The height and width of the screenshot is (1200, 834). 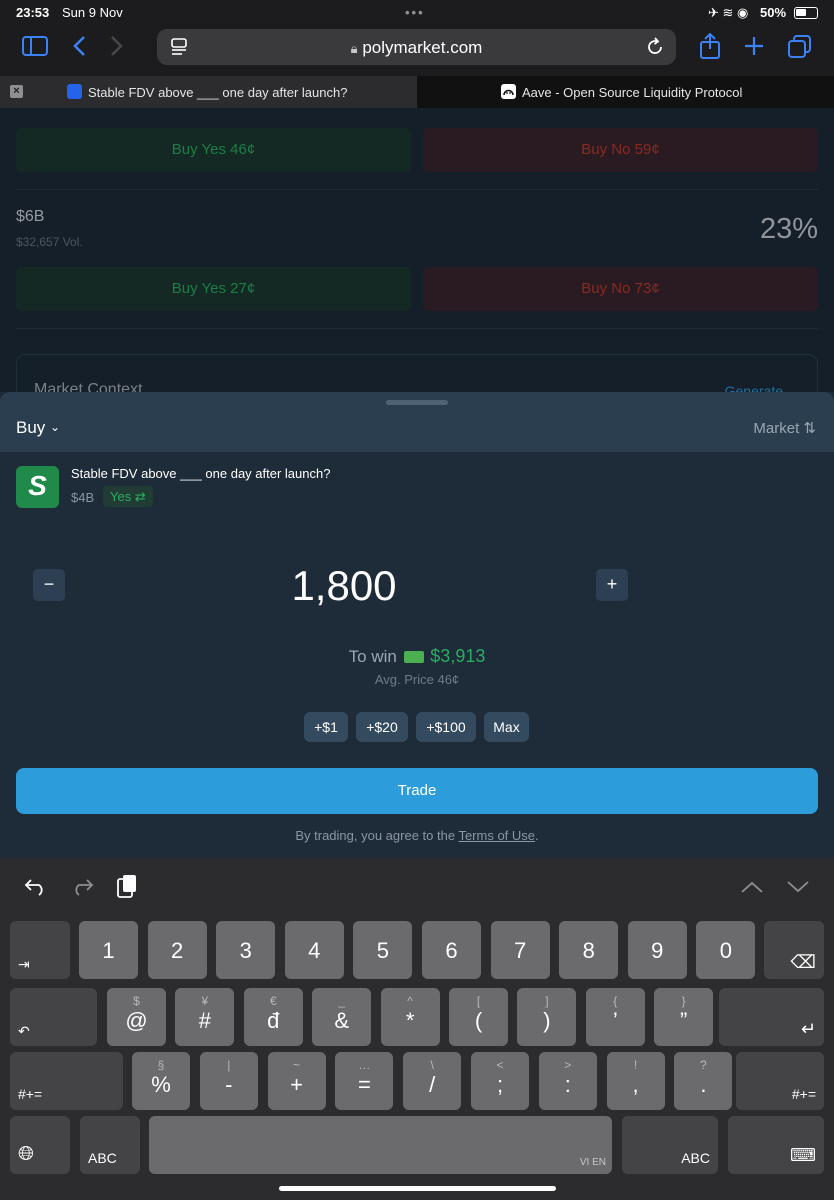 I want to click on terms-prefix: By trading, you agree to the, so click(x=375, y=835).